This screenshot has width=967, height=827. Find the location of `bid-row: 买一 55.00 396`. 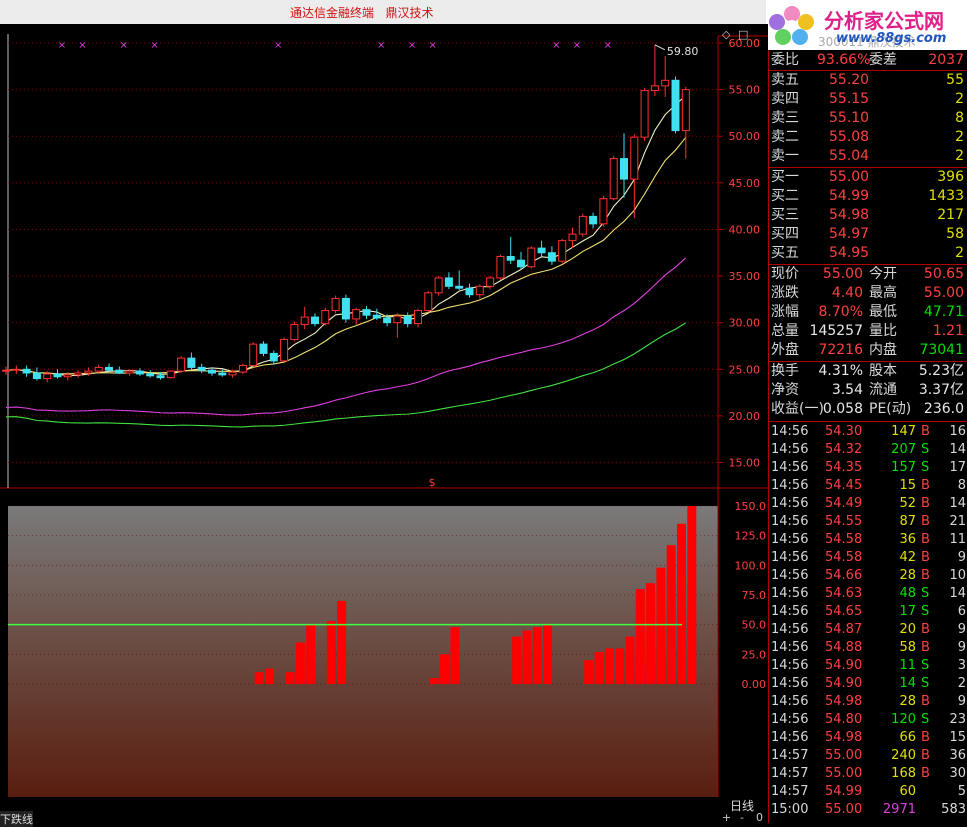

bid-row: 买一 55.00 396 is located at coordinates (868, 177).